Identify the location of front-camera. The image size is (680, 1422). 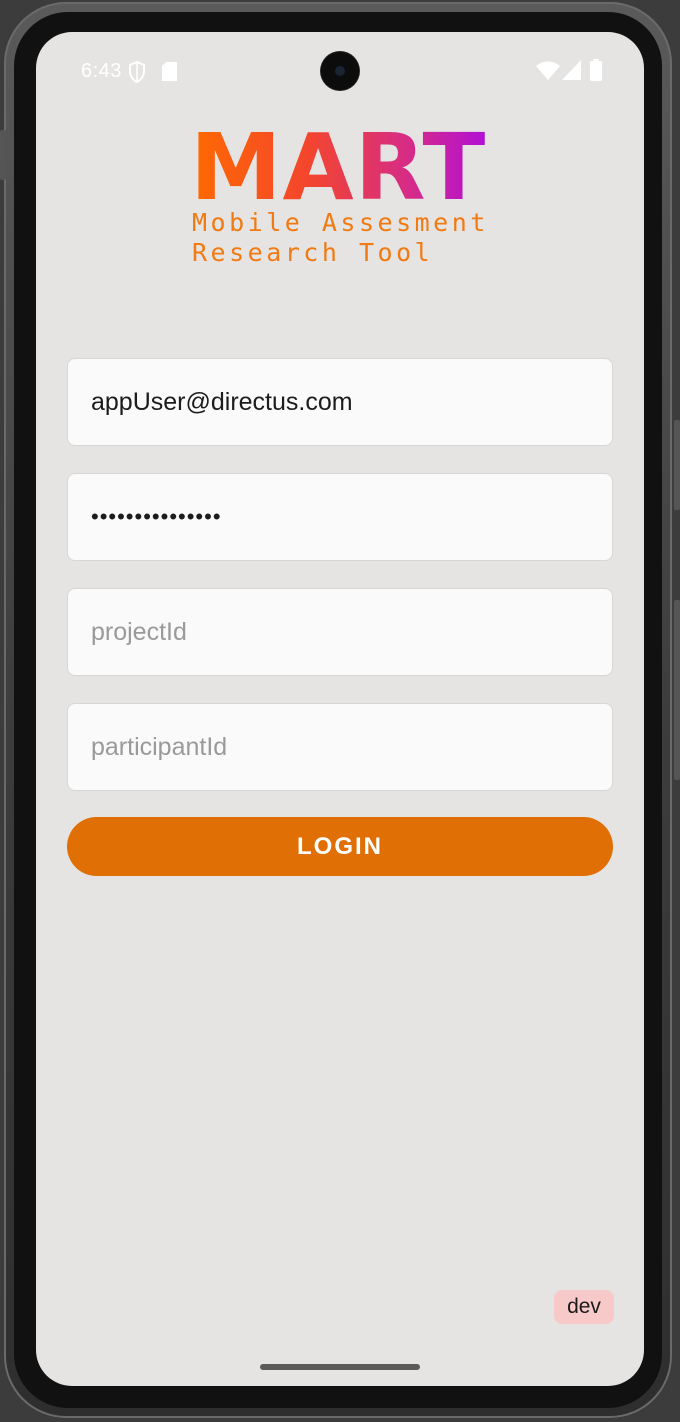
(340, 71).